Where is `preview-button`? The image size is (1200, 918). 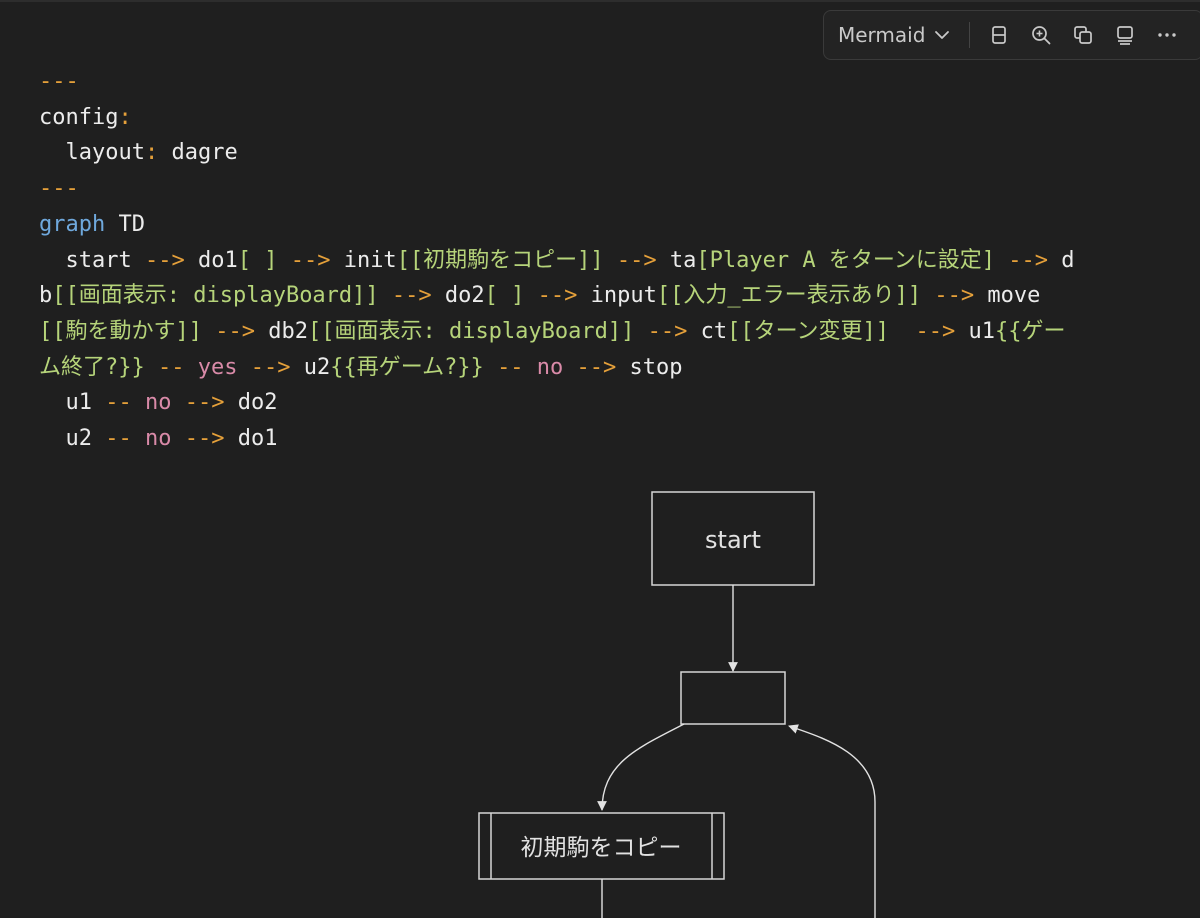
preview-button is located at coordinates (1125, 35).